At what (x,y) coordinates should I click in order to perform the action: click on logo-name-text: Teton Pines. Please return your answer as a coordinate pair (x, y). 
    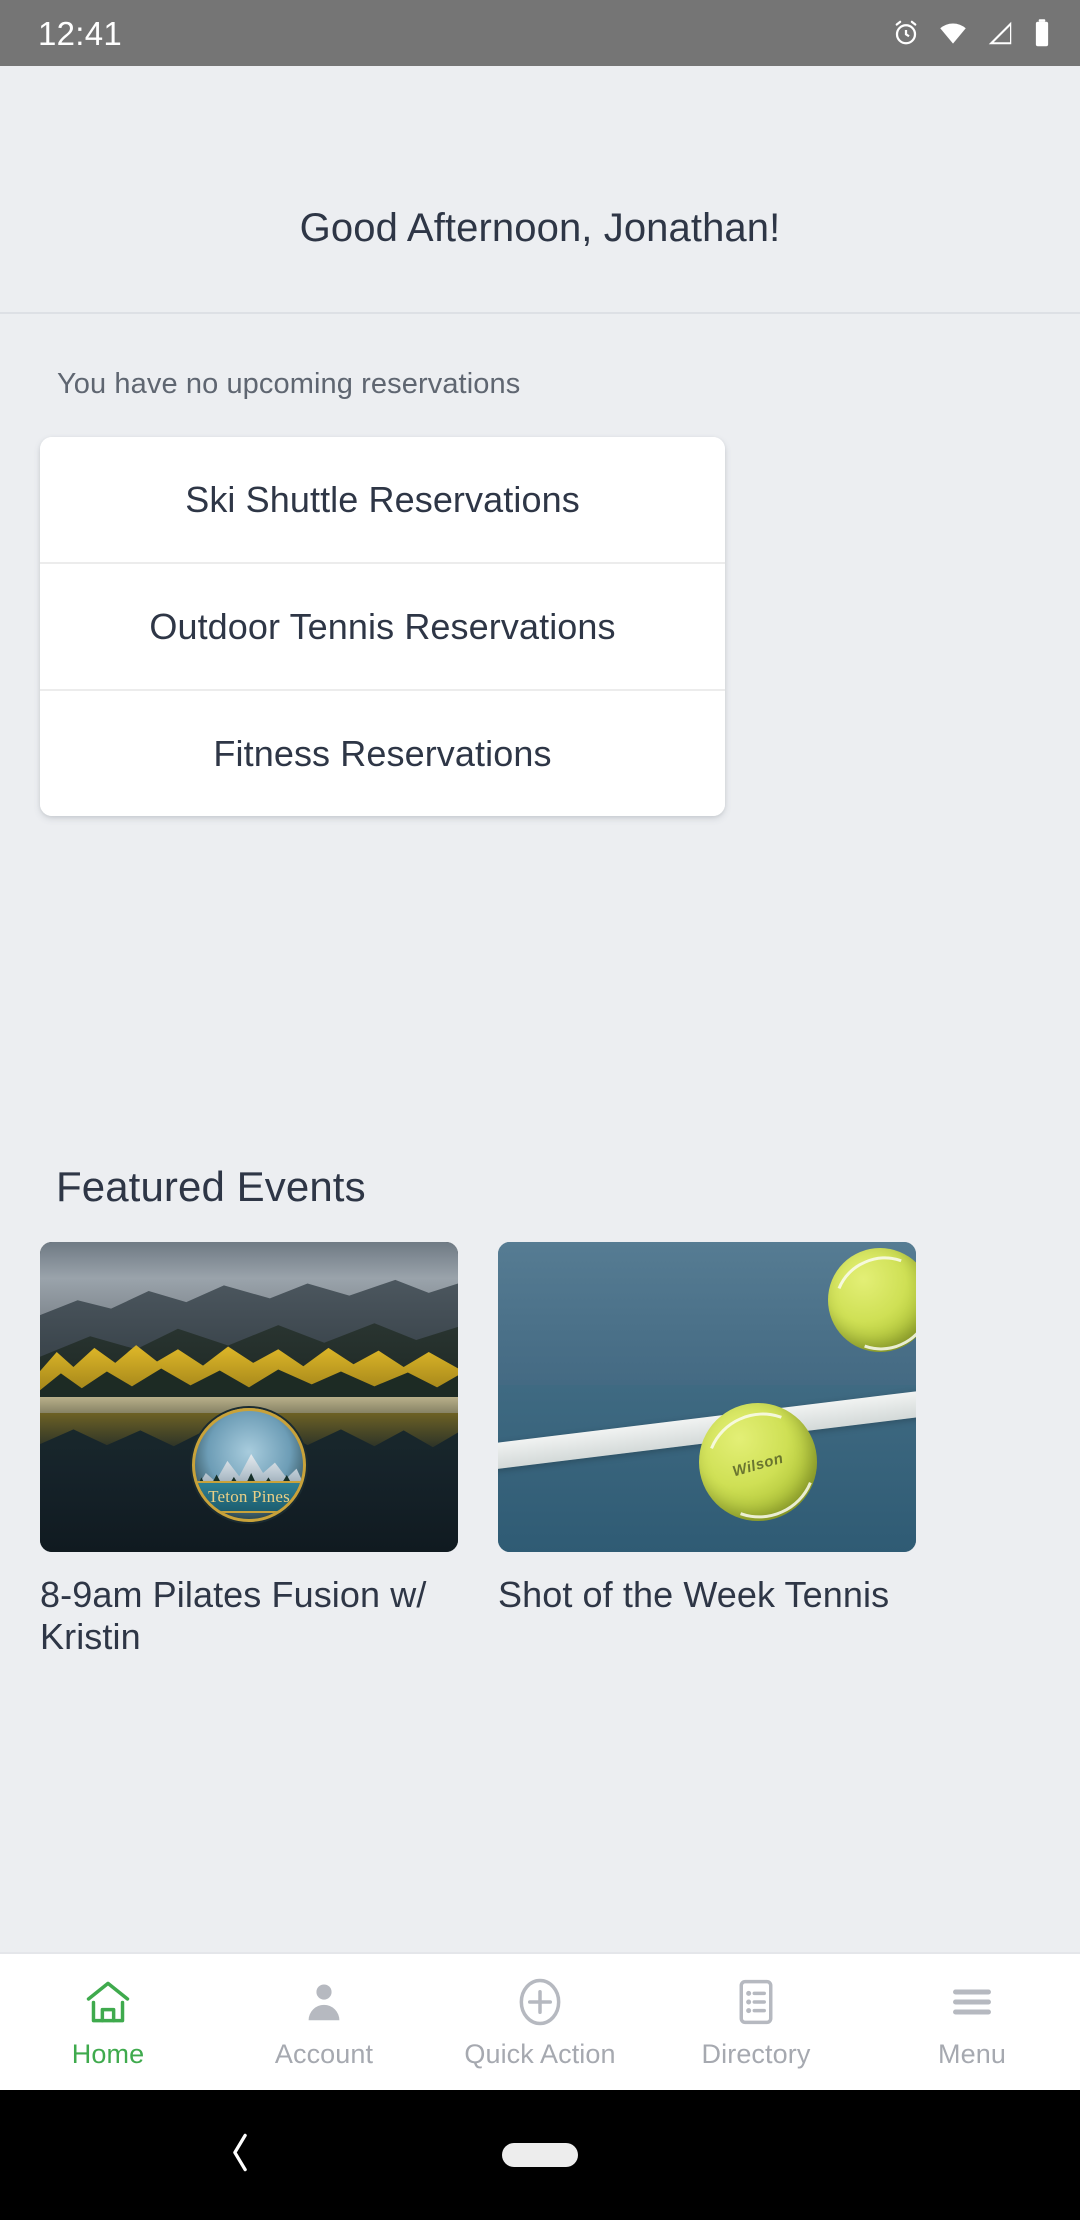
    Looking at the image, I should click on (249, 1496).